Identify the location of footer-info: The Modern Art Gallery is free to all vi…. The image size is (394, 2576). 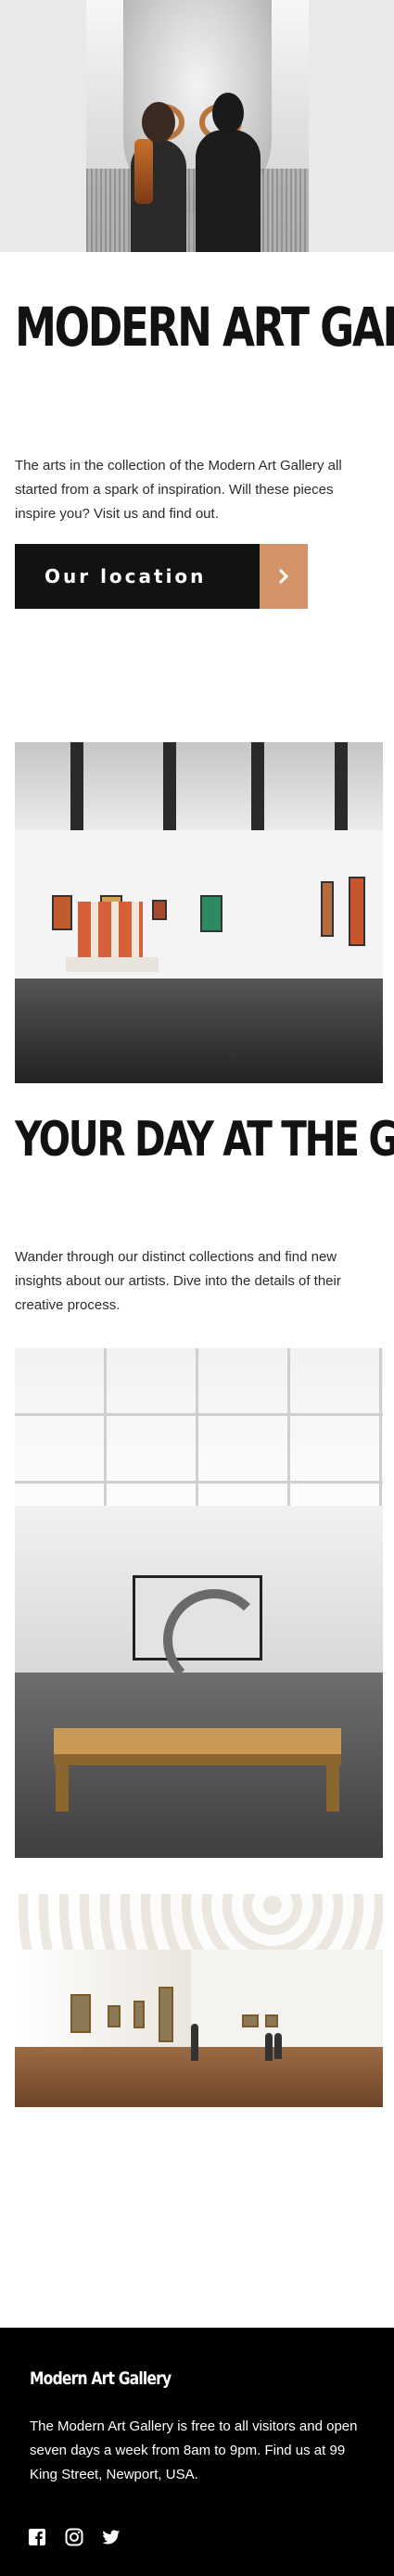
(194, 2450).